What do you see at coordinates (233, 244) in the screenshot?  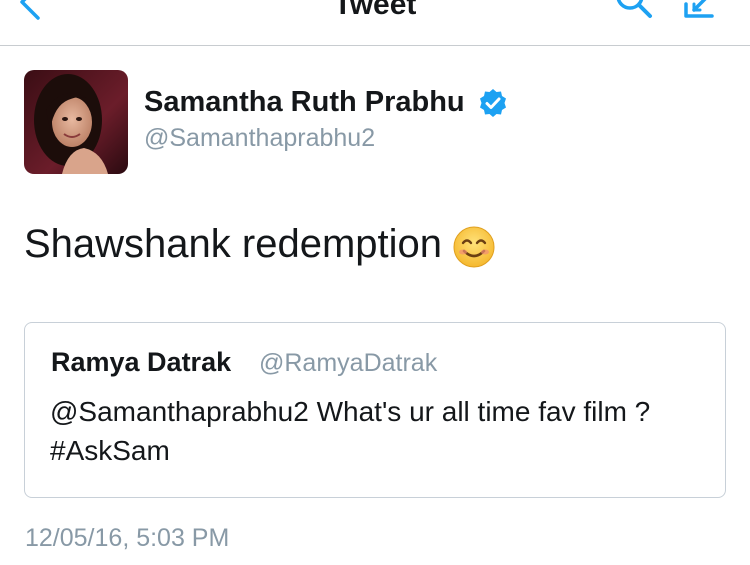 I see `tweet-text: Shawshank redemption` at bounding box center [233, 244].